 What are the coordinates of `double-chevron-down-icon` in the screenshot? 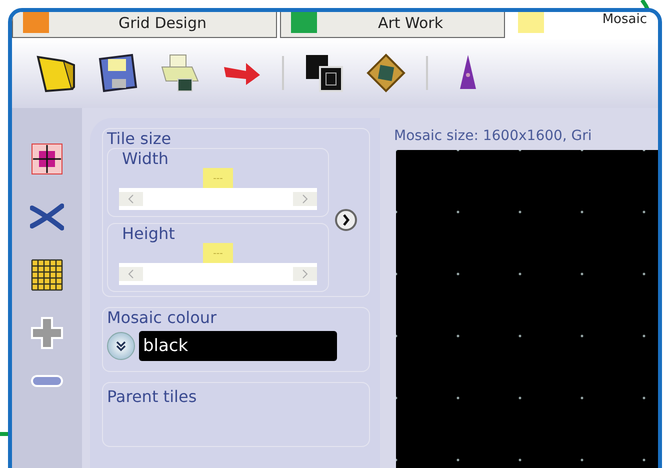 It's located at (121, 346).